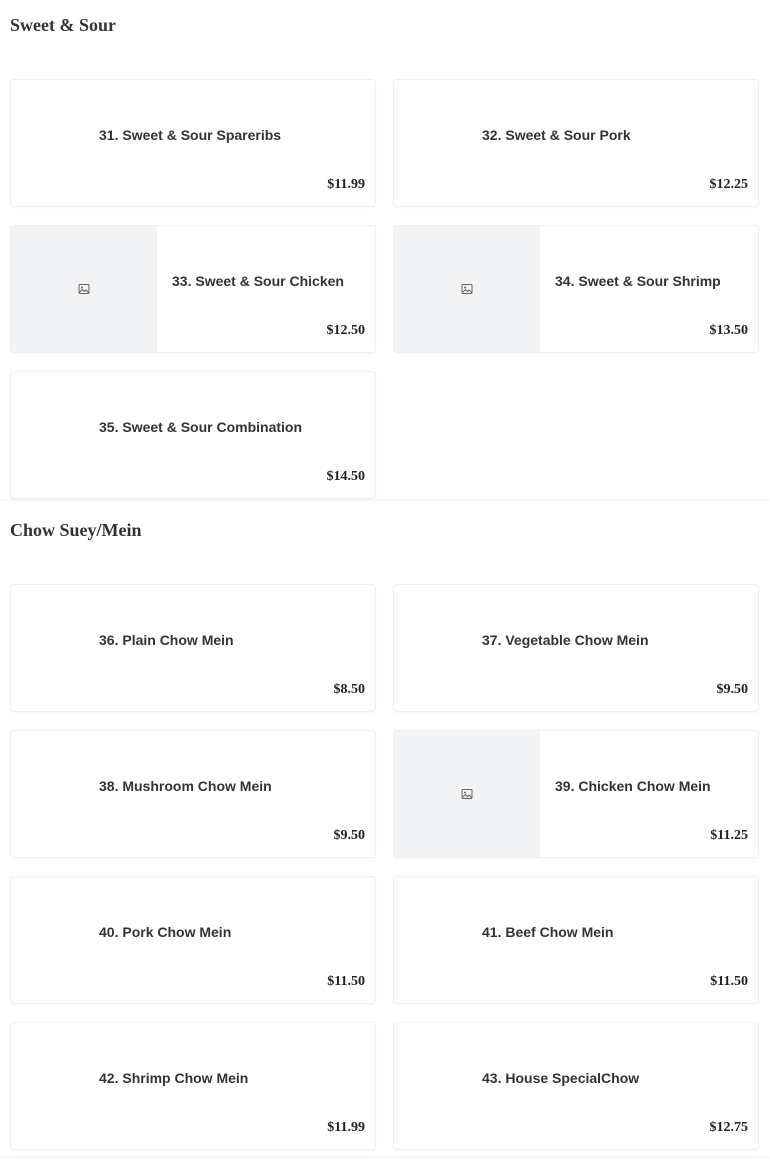  Describe the element at coordinates (349, 689) in the screenshot. I see `menu-item-price: $8.50` at that location.